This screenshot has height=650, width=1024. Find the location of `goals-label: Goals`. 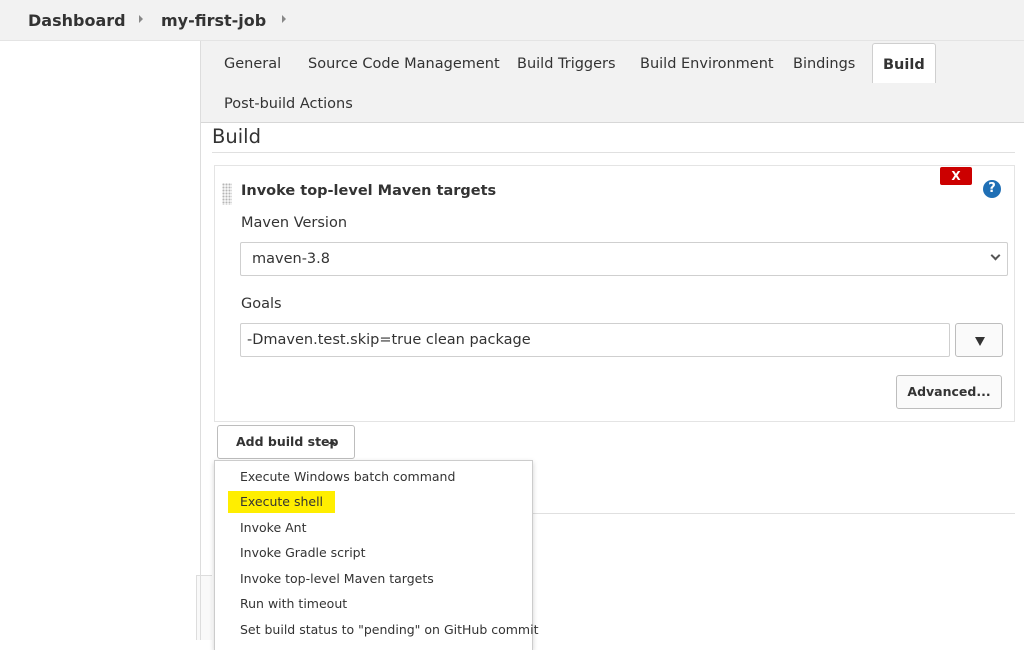

goals-label: Goals is located at coordinates (261, 304).